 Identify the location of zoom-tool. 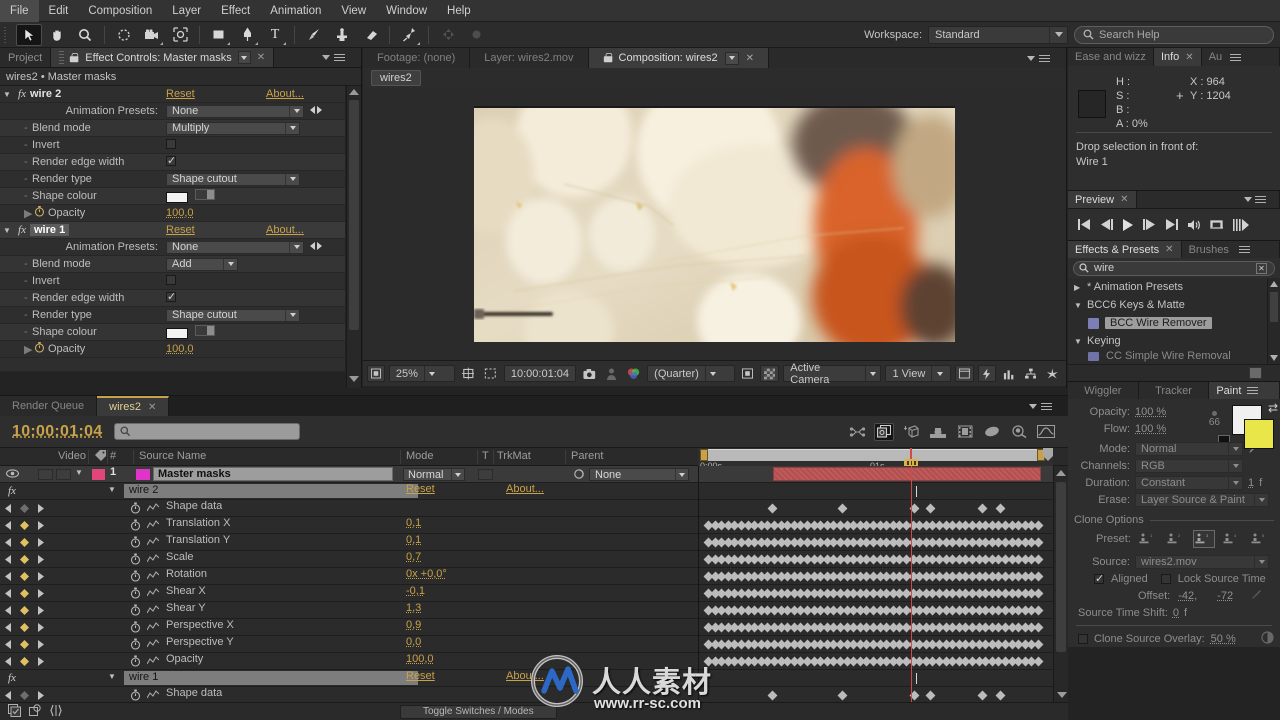
(85, 35).